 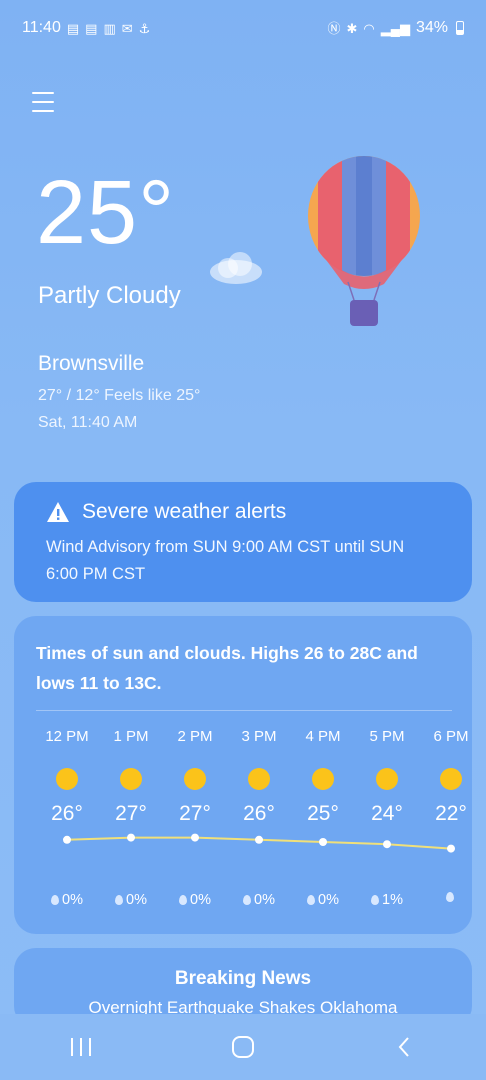 I want to click on status-time: 11:40, so click(x=41, y=27).